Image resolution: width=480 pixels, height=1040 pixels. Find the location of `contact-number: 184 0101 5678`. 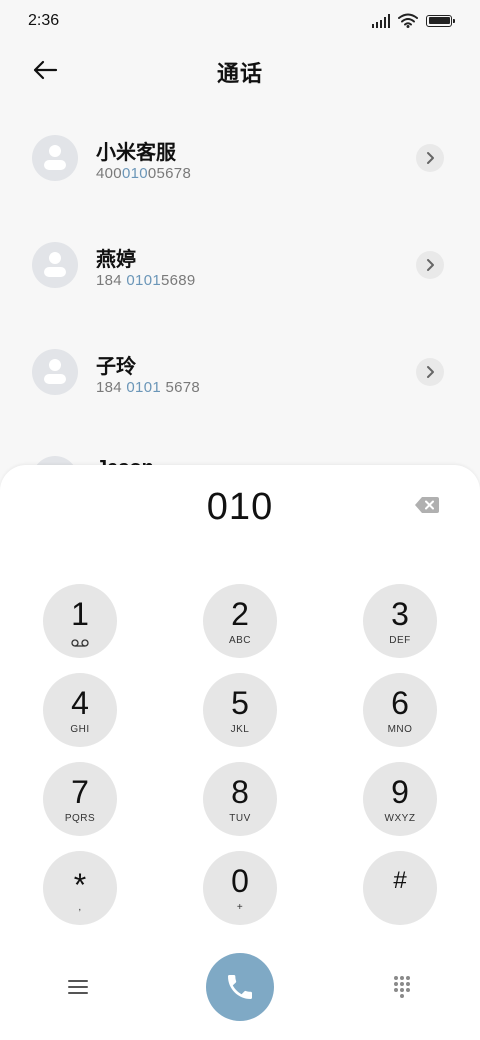

contact-number: 184 0101 5678 is located at coordinates (148, 387).